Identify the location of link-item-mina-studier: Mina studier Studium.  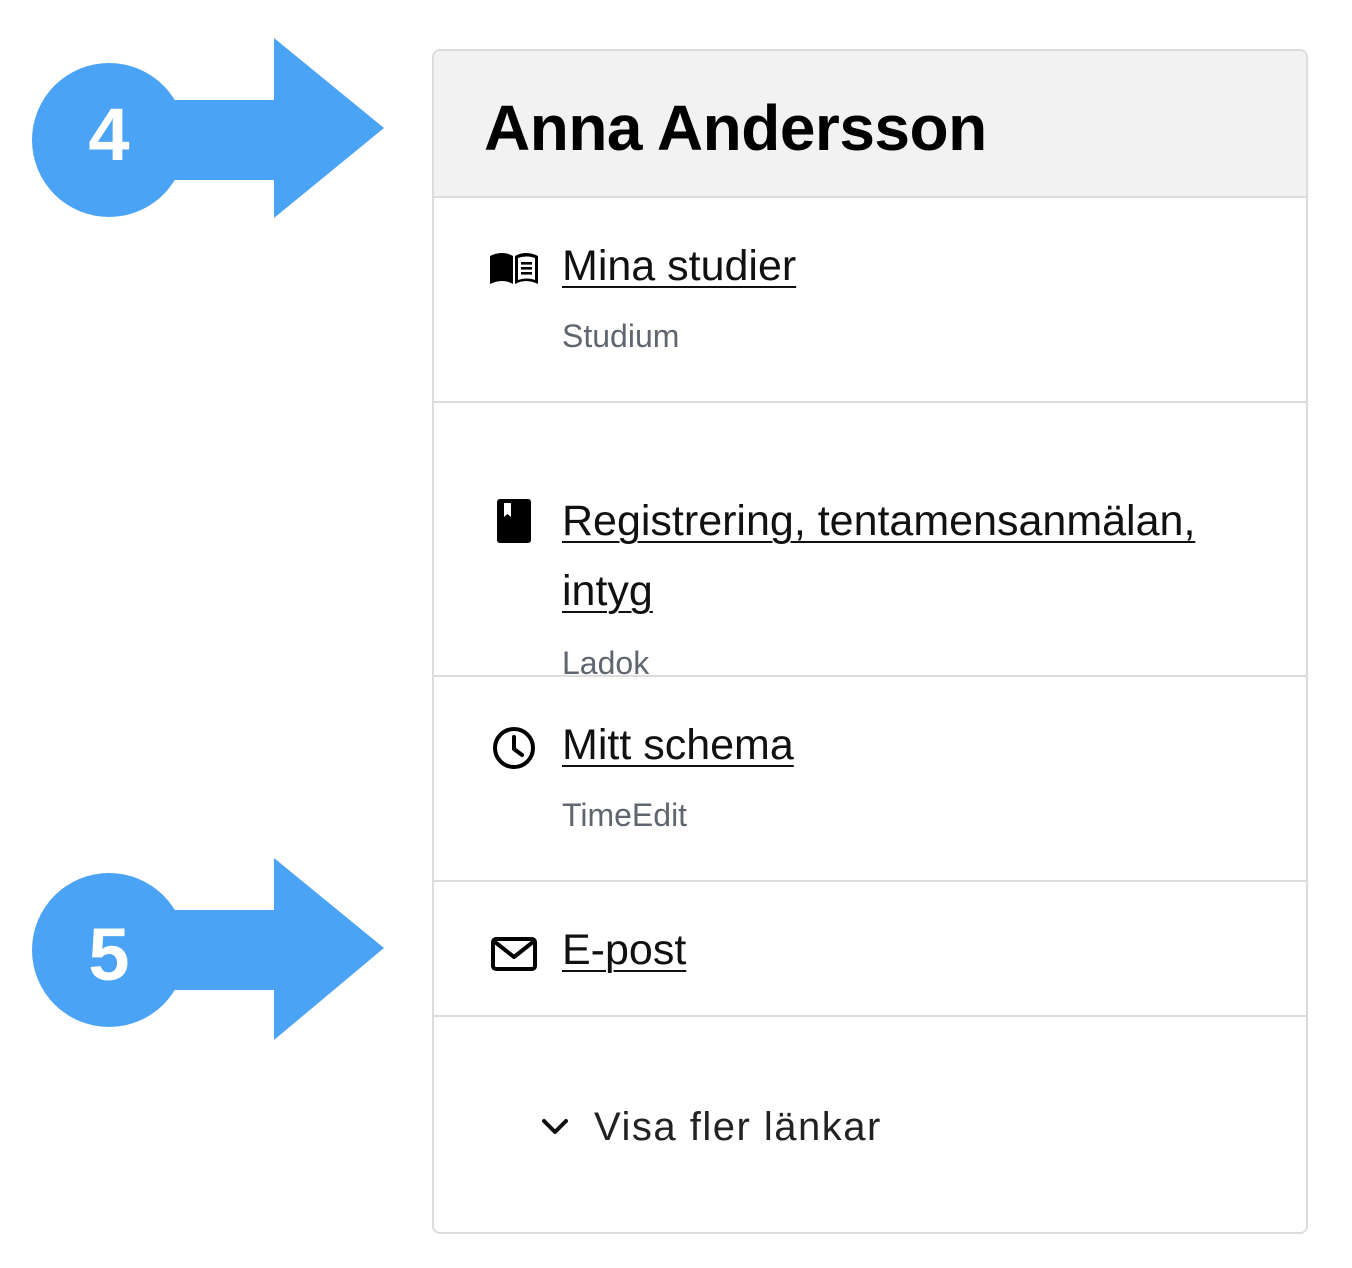
(870, 300).